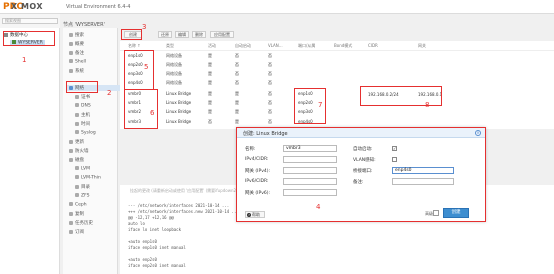 Image resolution: width=554 pixels, height=274 pixels. I want to click on refresh-icon, so click(71, 141).